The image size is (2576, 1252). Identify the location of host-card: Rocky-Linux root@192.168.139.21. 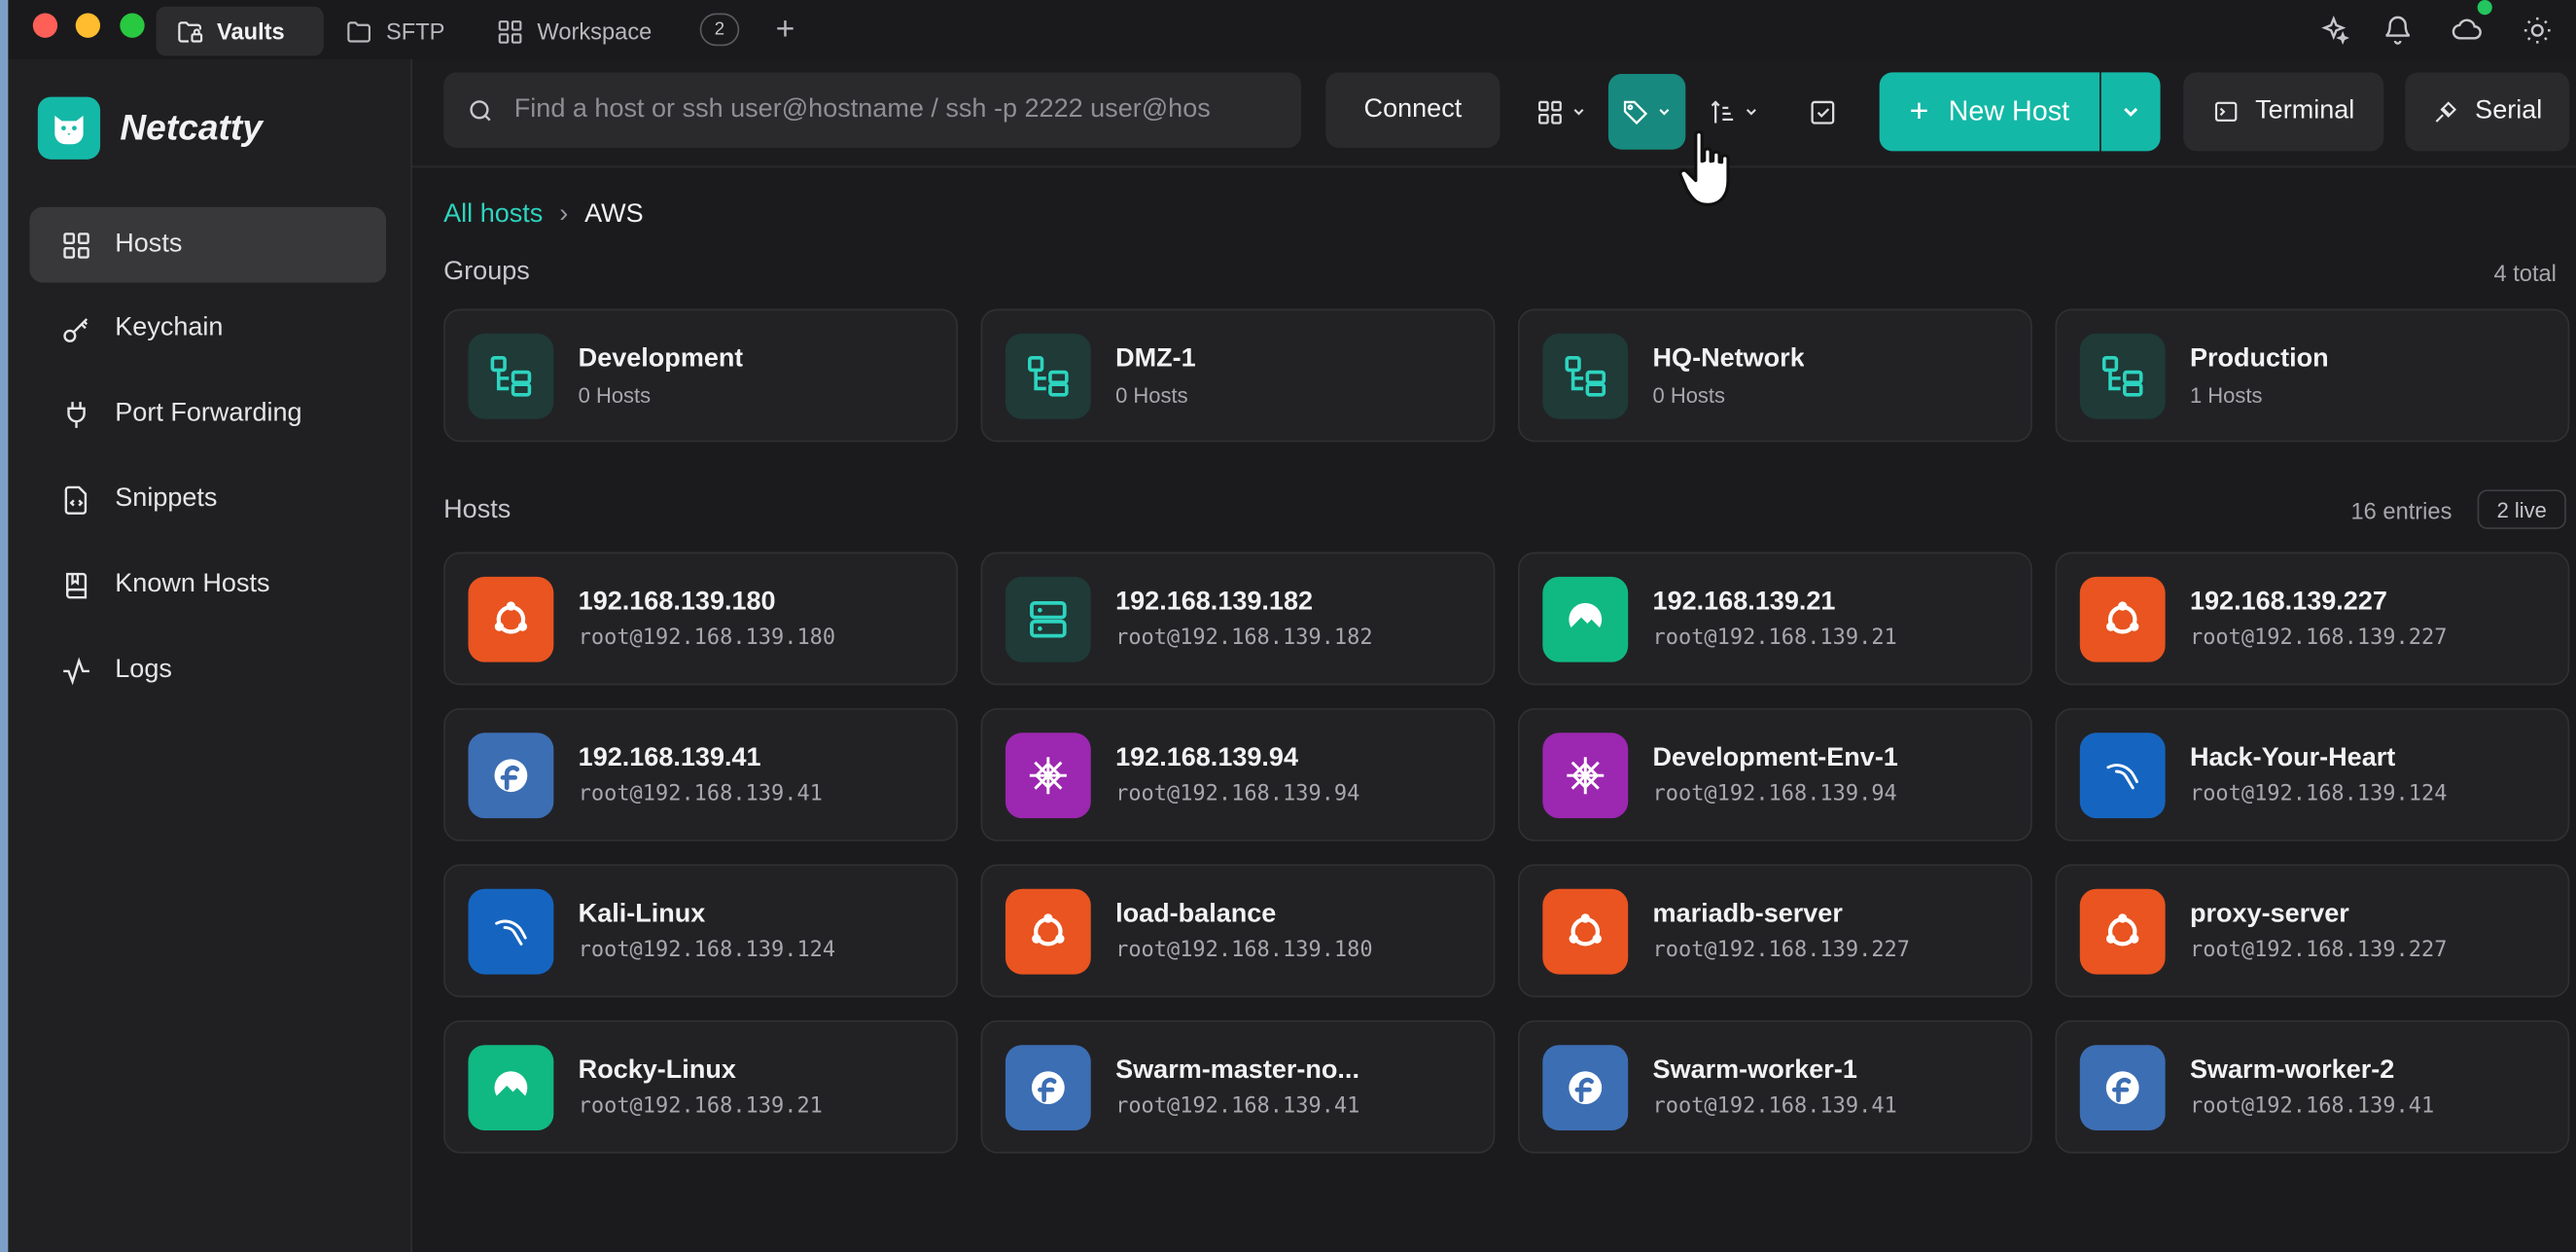
(700, 1086).